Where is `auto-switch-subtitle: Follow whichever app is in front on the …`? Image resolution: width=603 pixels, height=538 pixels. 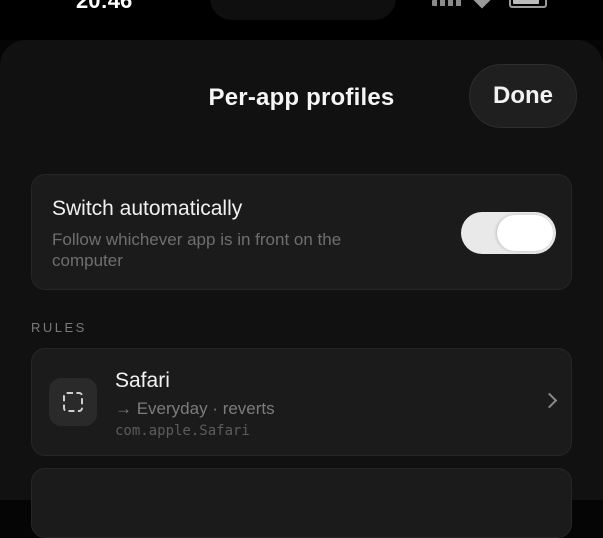
auto-switch-subtitle: Follow whichever app is in front on the … is located at coordinates (197, 250).